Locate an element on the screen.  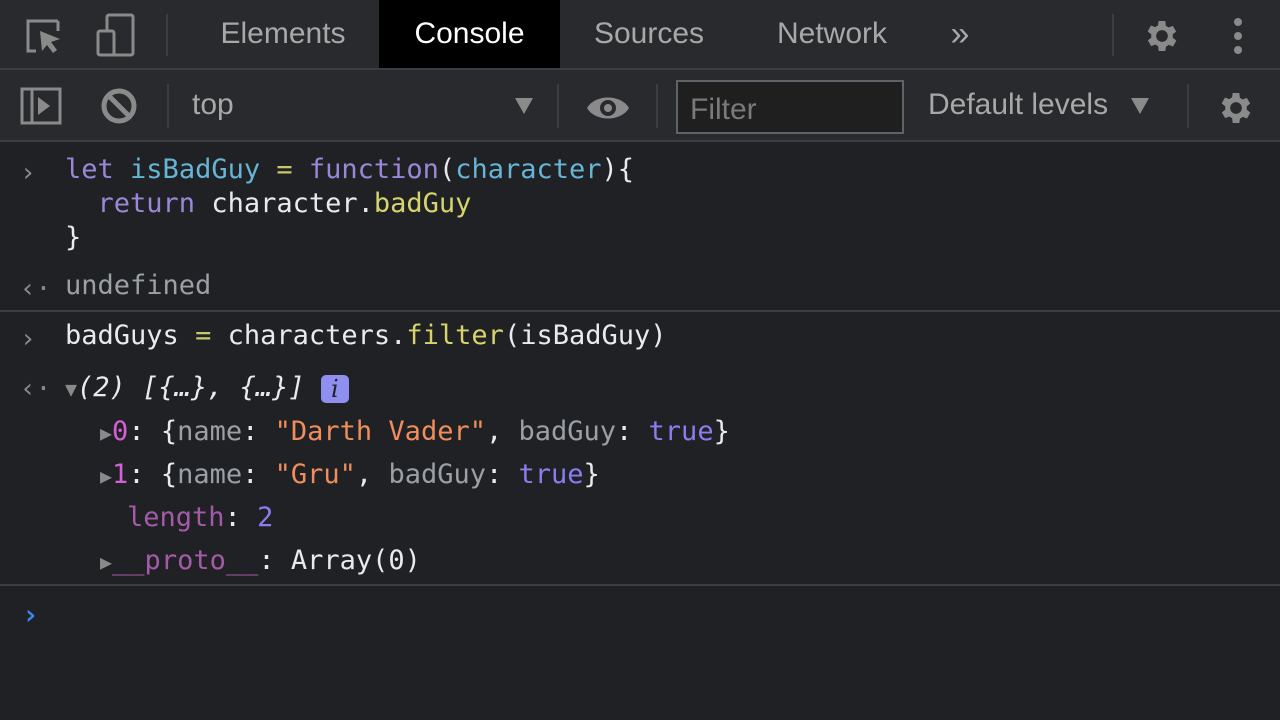
tab-network: Network is located at coordinates (832, 34).